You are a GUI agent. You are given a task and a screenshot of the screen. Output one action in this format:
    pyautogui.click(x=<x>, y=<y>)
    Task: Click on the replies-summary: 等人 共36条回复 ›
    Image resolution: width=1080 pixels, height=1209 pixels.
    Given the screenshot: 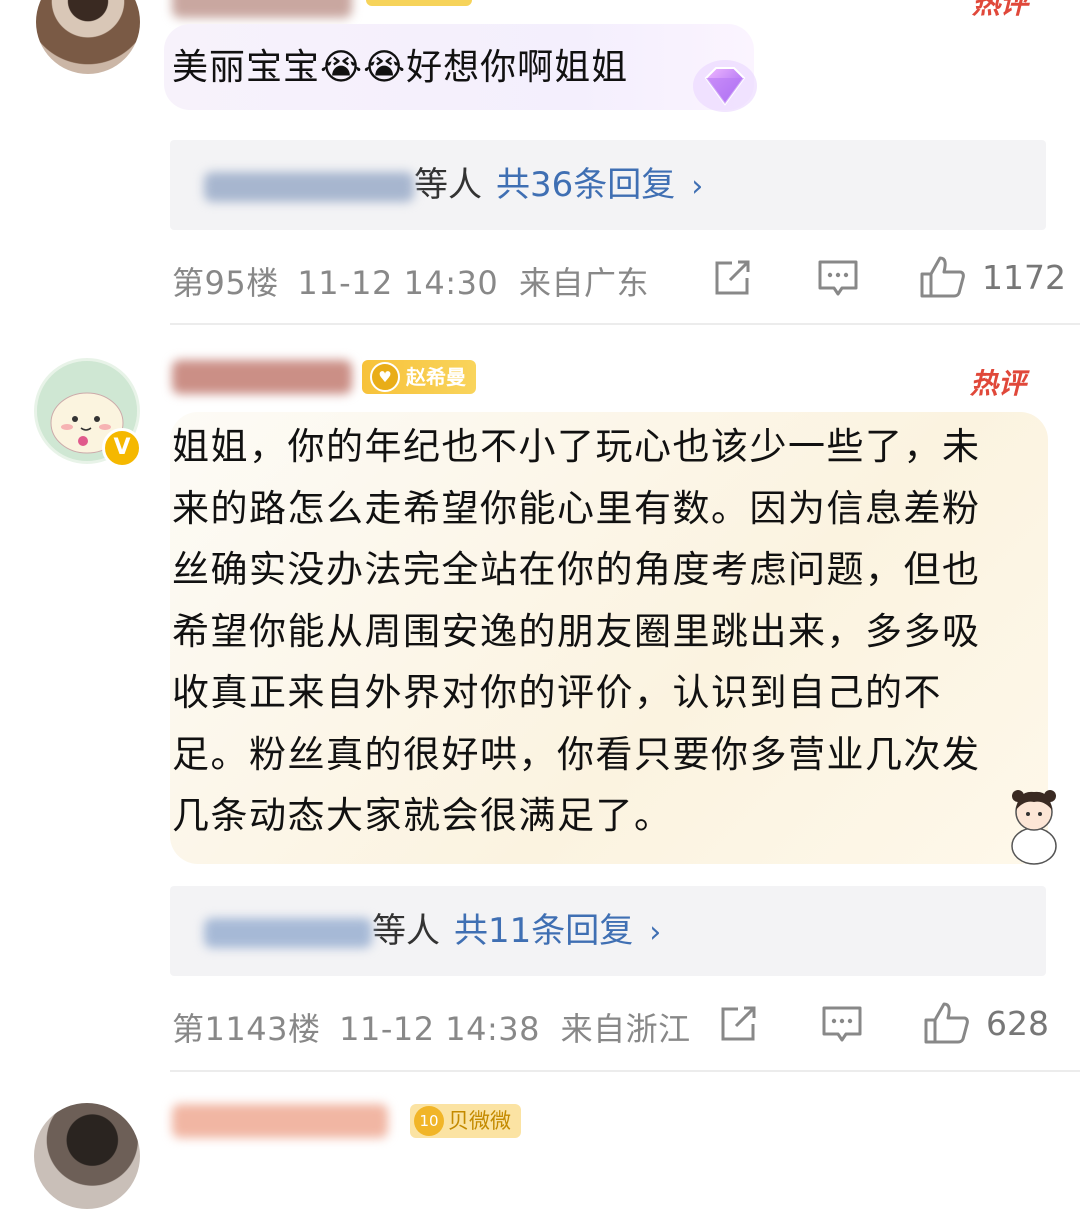 What is the action you would take?
    pyautogui.click(x=608, y=185)
    